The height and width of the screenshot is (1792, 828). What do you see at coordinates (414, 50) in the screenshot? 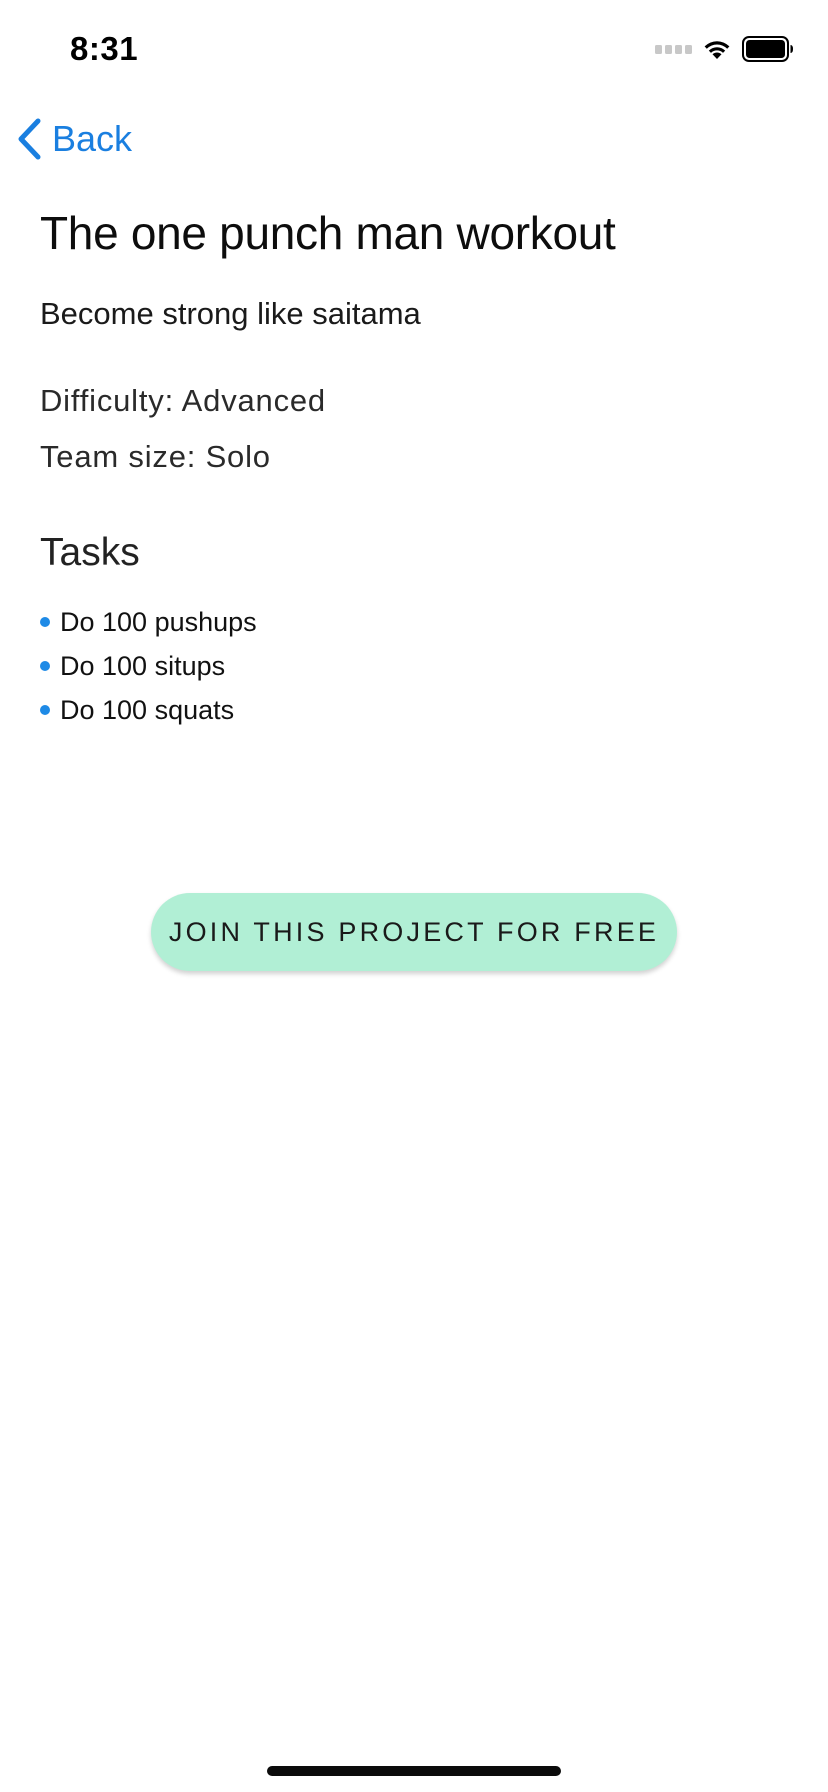
I see `status-bar: 8:31` at bounding box center [414, 50].